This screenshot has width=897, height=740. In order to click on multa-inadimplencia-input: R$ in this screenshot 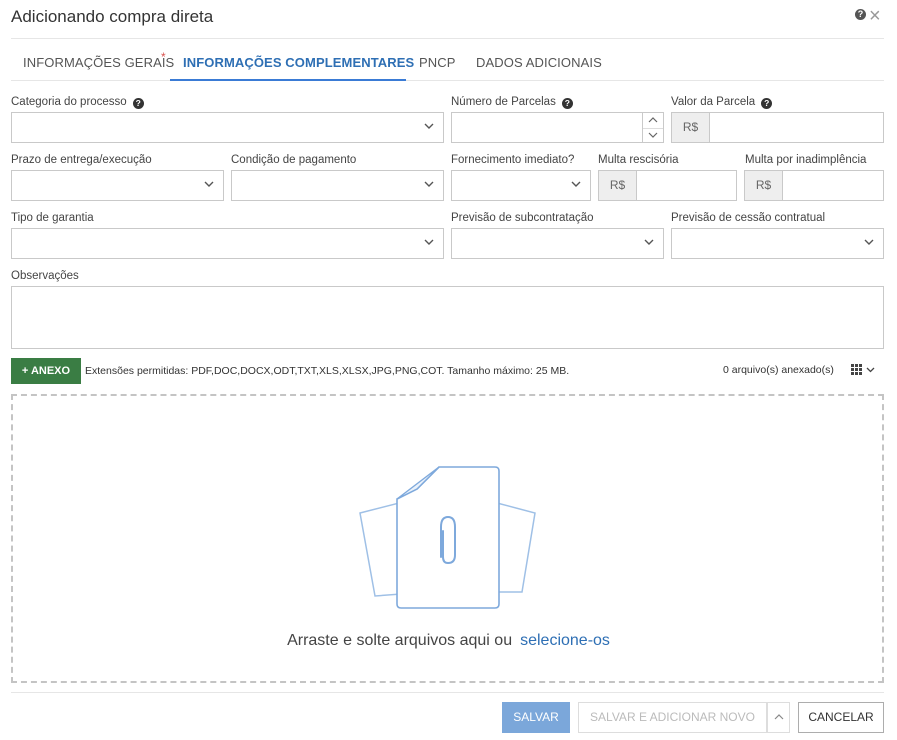, I will do `click(814, 185)`.